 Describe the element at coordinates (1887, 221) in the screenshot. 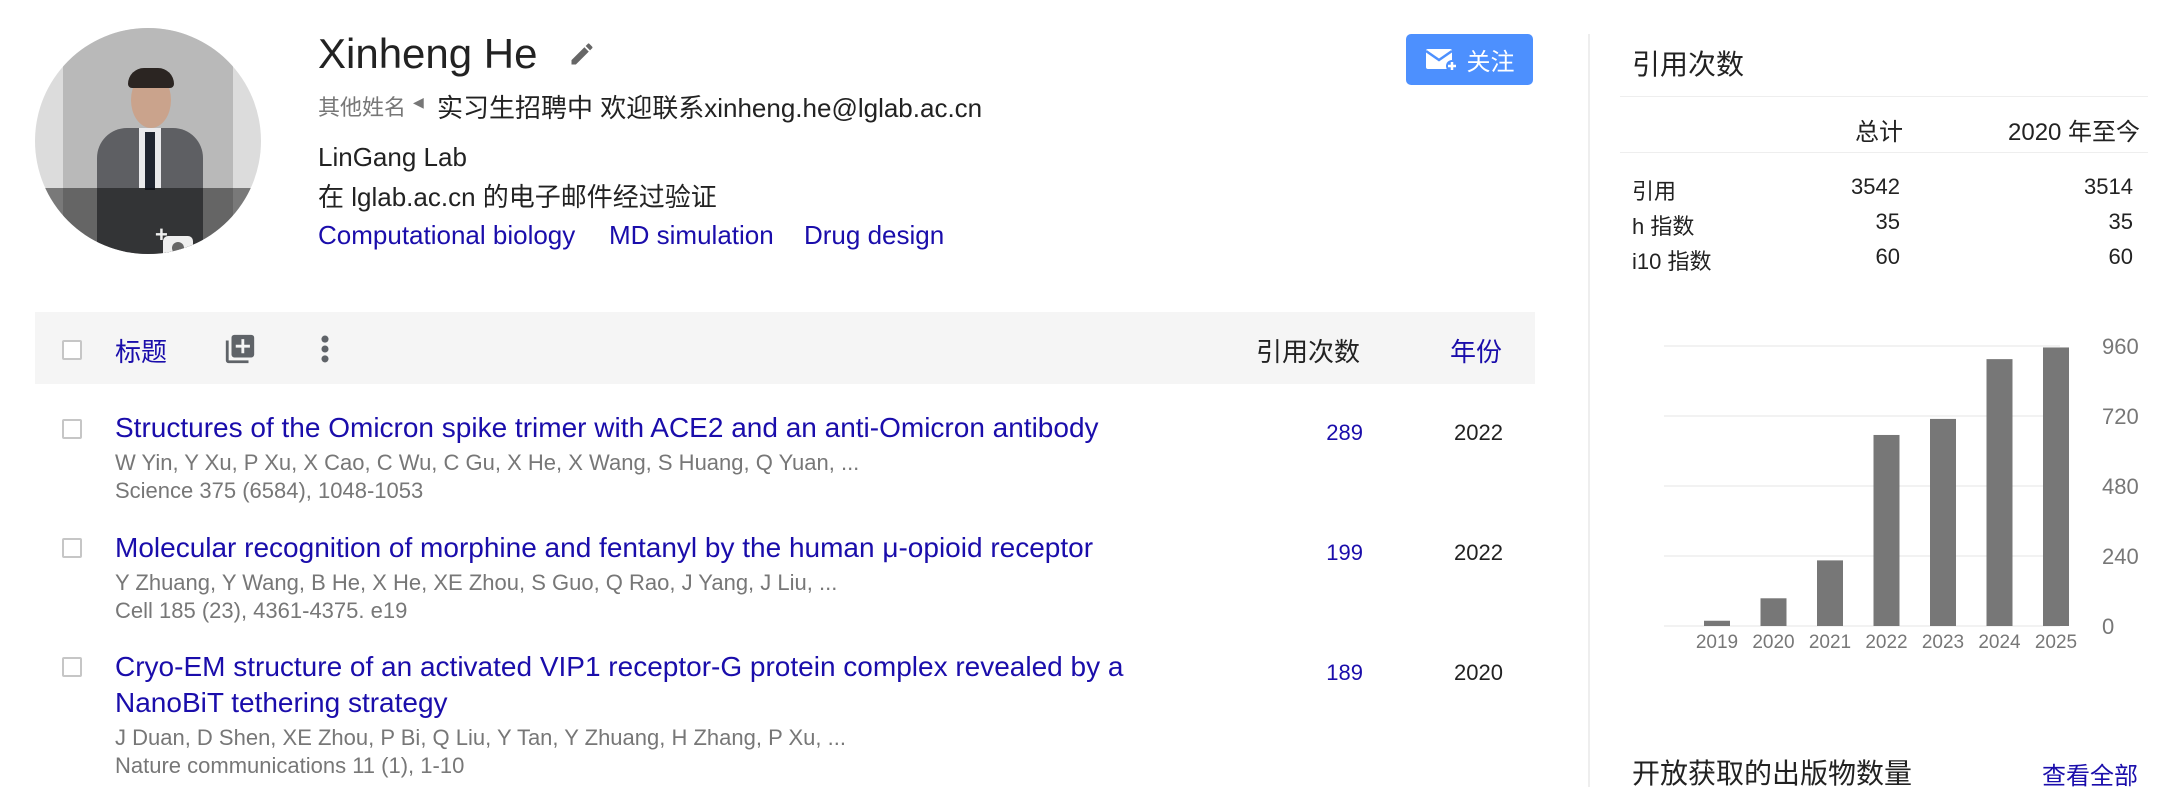

I see `metric-h-index-total: 35` at that location.